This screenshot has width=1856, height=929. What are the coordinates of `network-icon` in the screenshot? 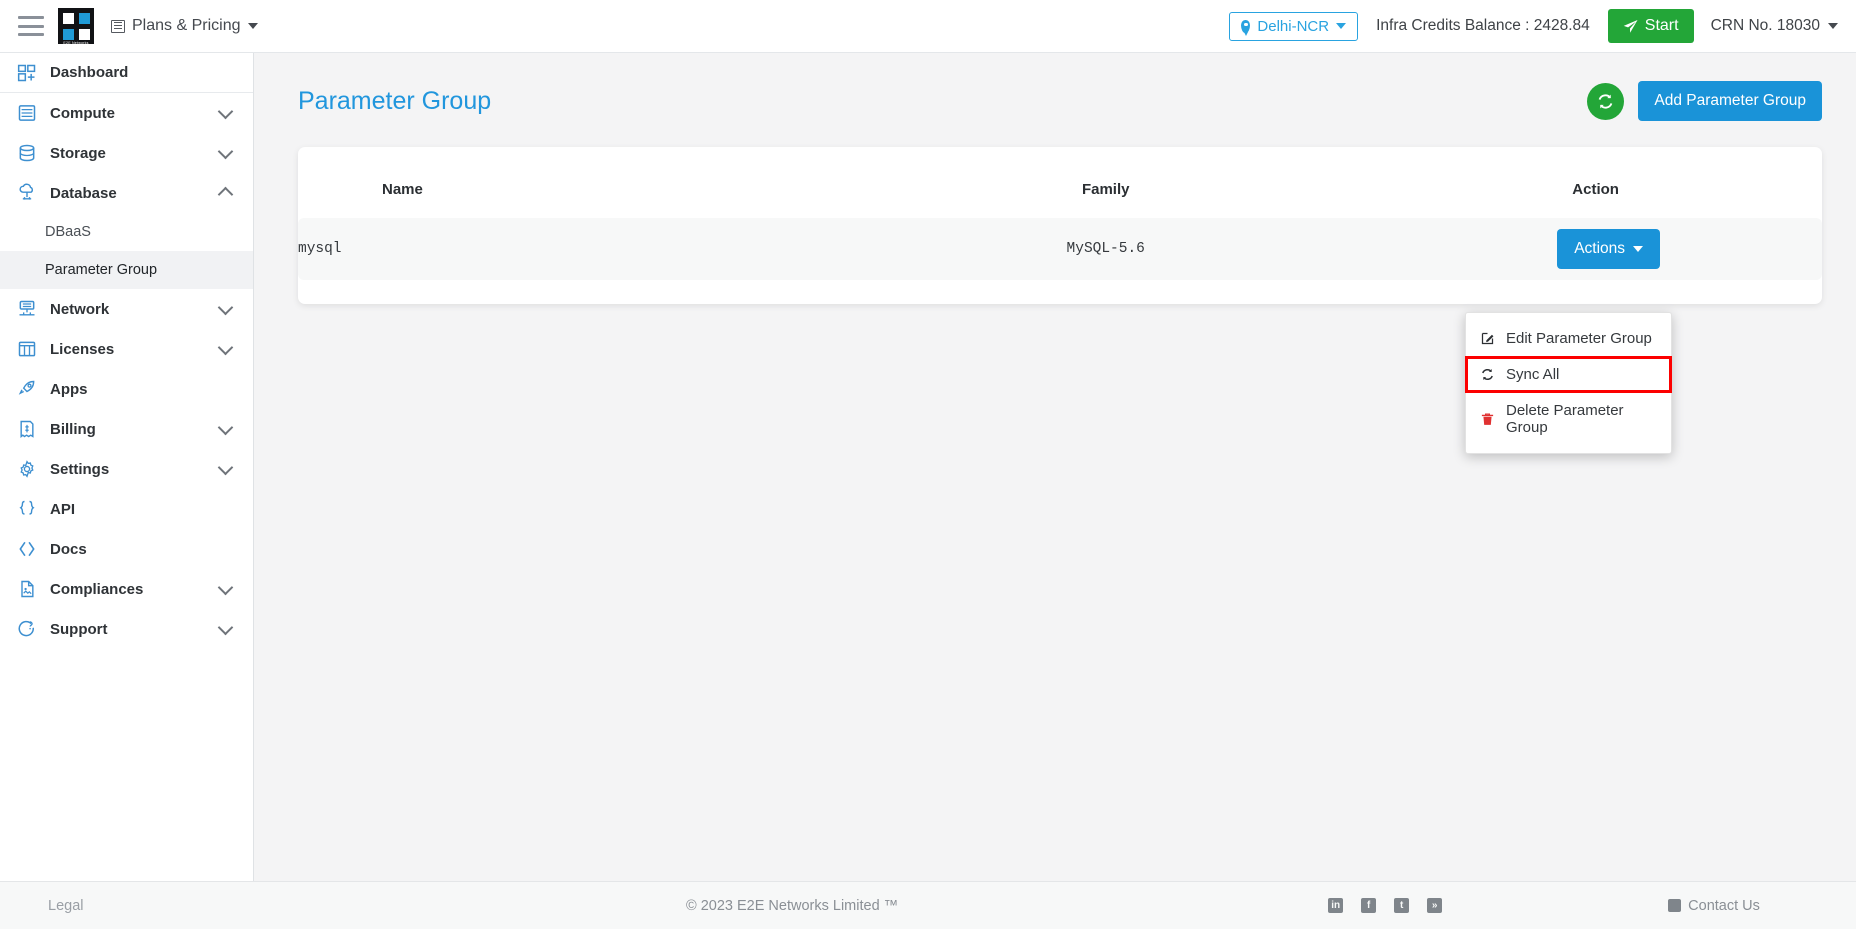 It's located at (27, 308).